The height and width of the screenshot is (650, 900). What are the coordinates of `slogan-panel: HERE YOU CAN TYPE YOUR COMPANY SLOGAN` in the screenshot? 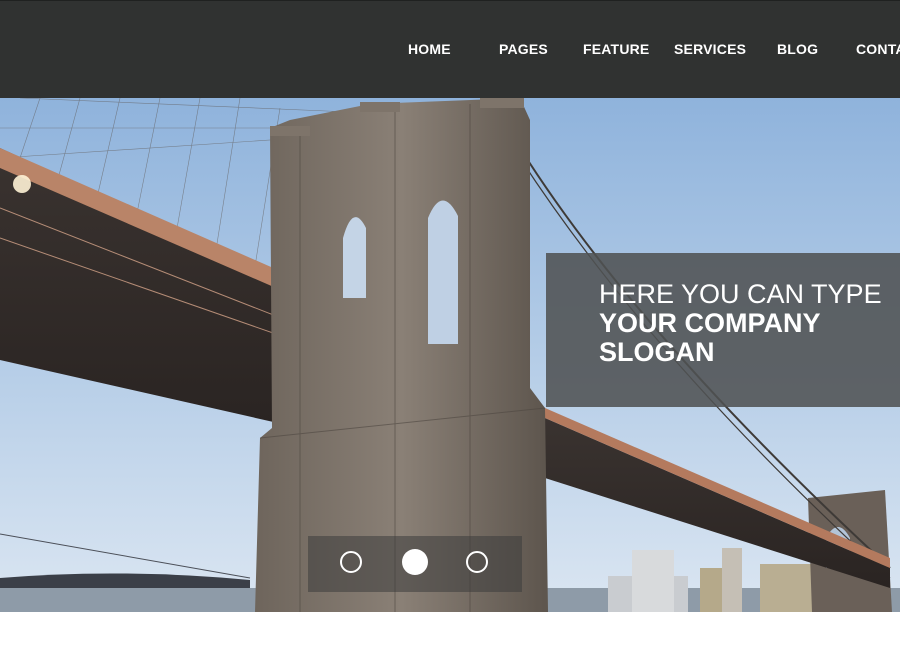 It's located at (723, 330).